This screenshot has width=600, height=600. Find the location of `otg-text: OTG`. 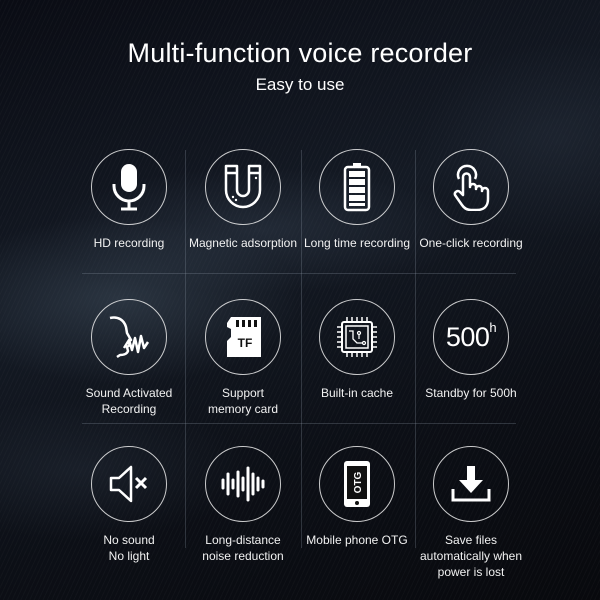

otg-text: OTG is located at coordinates (358, 482).